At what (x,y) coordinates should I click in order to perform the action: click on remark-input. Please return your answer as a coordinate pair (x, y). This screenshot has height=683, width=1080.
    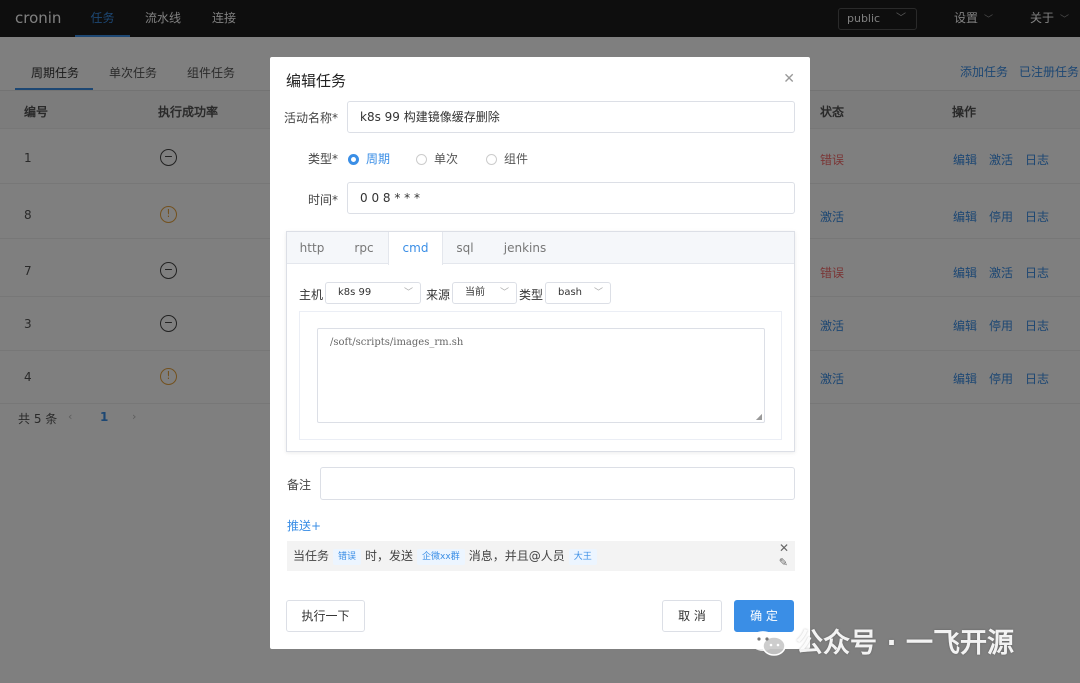
    Looking at the image, I should click on (557, 483).